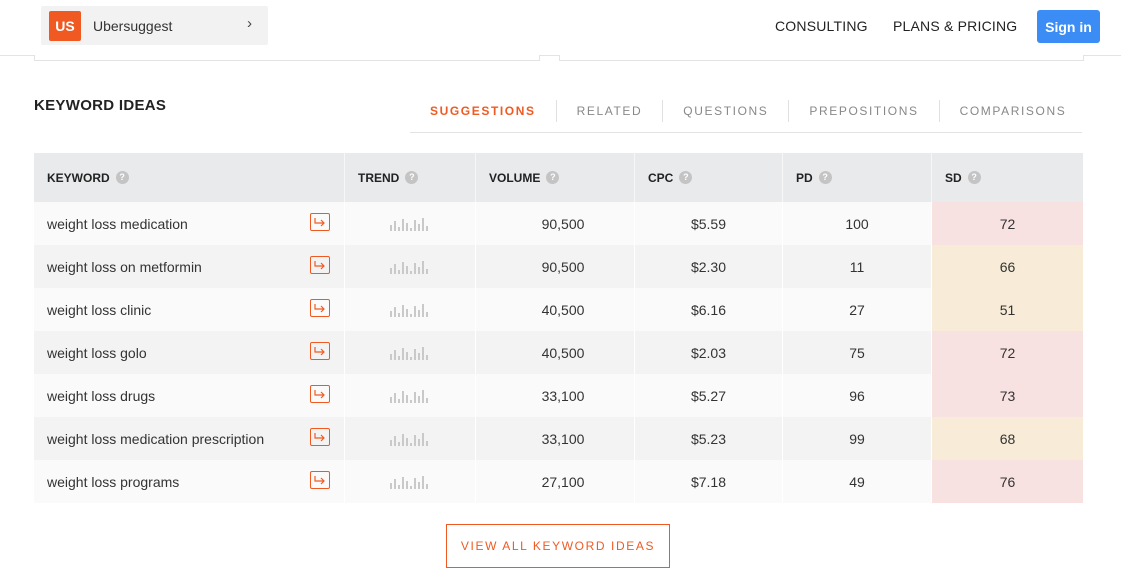 Image resolution: width=1121 pixels, height=582 pixels. What do you see at coordinates (709, 395) in the screenshot?
I see `cpc-cell: $5.27` at bounding box center [709, 395].